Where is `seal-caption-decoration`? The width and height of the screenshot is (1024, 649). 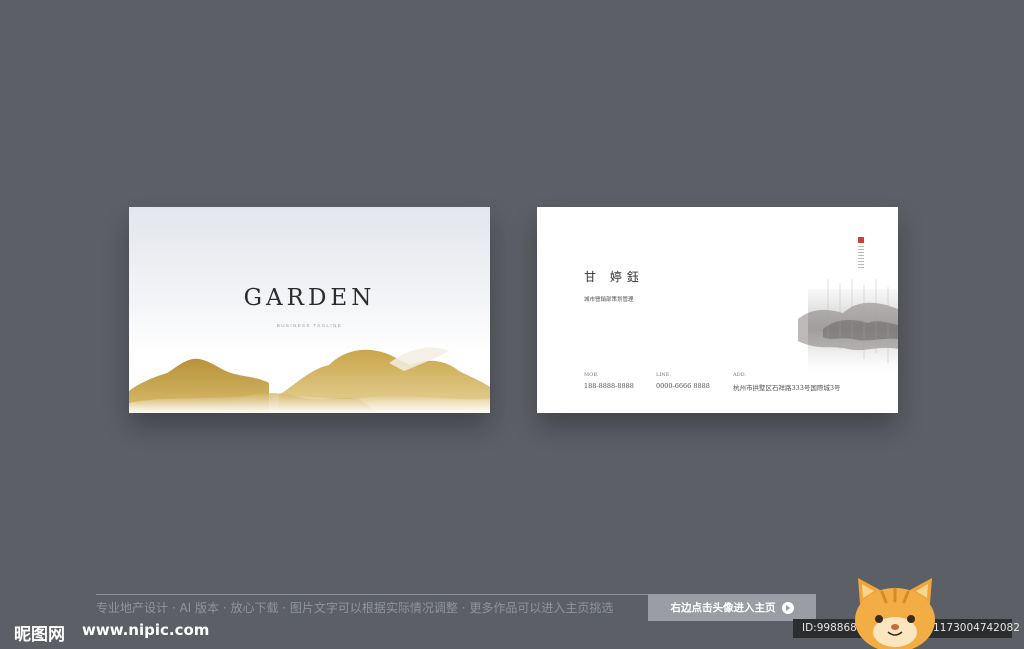 seal-caption-decoration is located at coordinates (861, 258).